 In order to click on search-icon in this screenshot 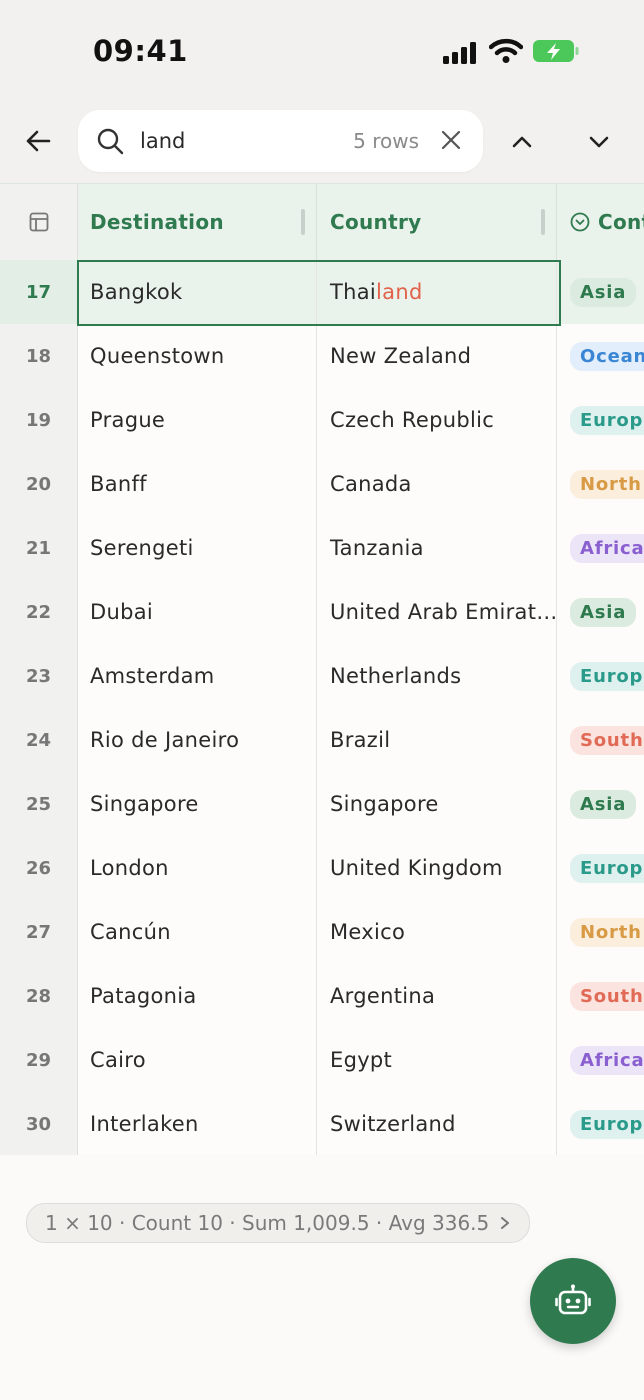, I will do `click(110, 141)`.